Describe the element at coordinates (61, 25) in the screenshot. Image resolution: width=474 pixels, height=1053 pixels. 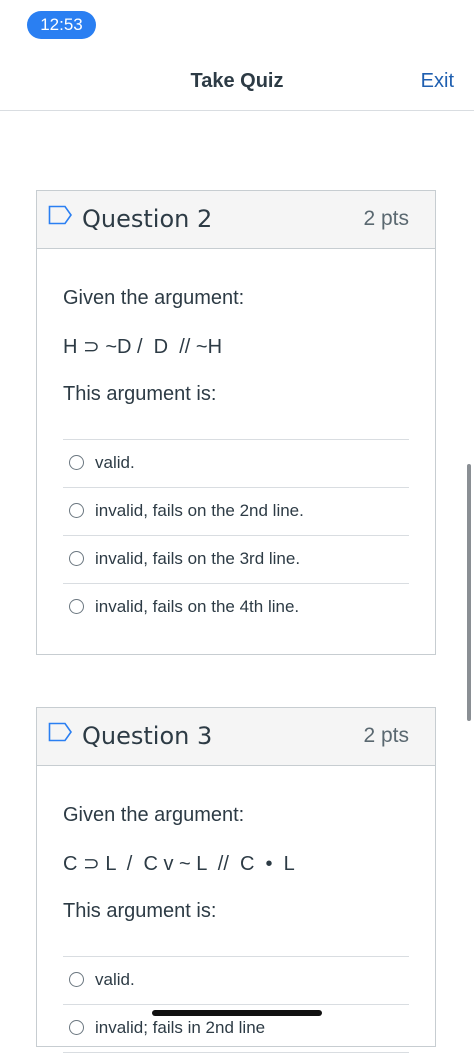
I see `status-time: 12:53` at that location.